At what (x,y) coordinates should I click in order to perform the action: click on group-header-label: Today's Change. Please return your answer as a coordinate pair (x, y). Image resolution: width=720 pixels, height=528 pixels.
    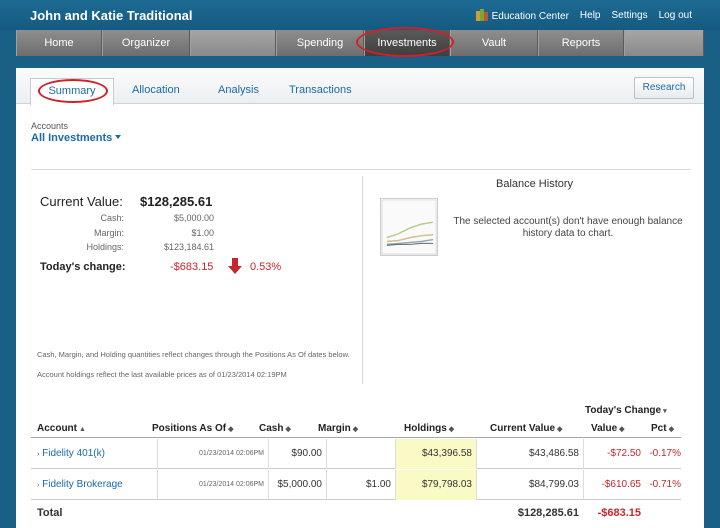
    Looking at the image, I should click on (623, 410).